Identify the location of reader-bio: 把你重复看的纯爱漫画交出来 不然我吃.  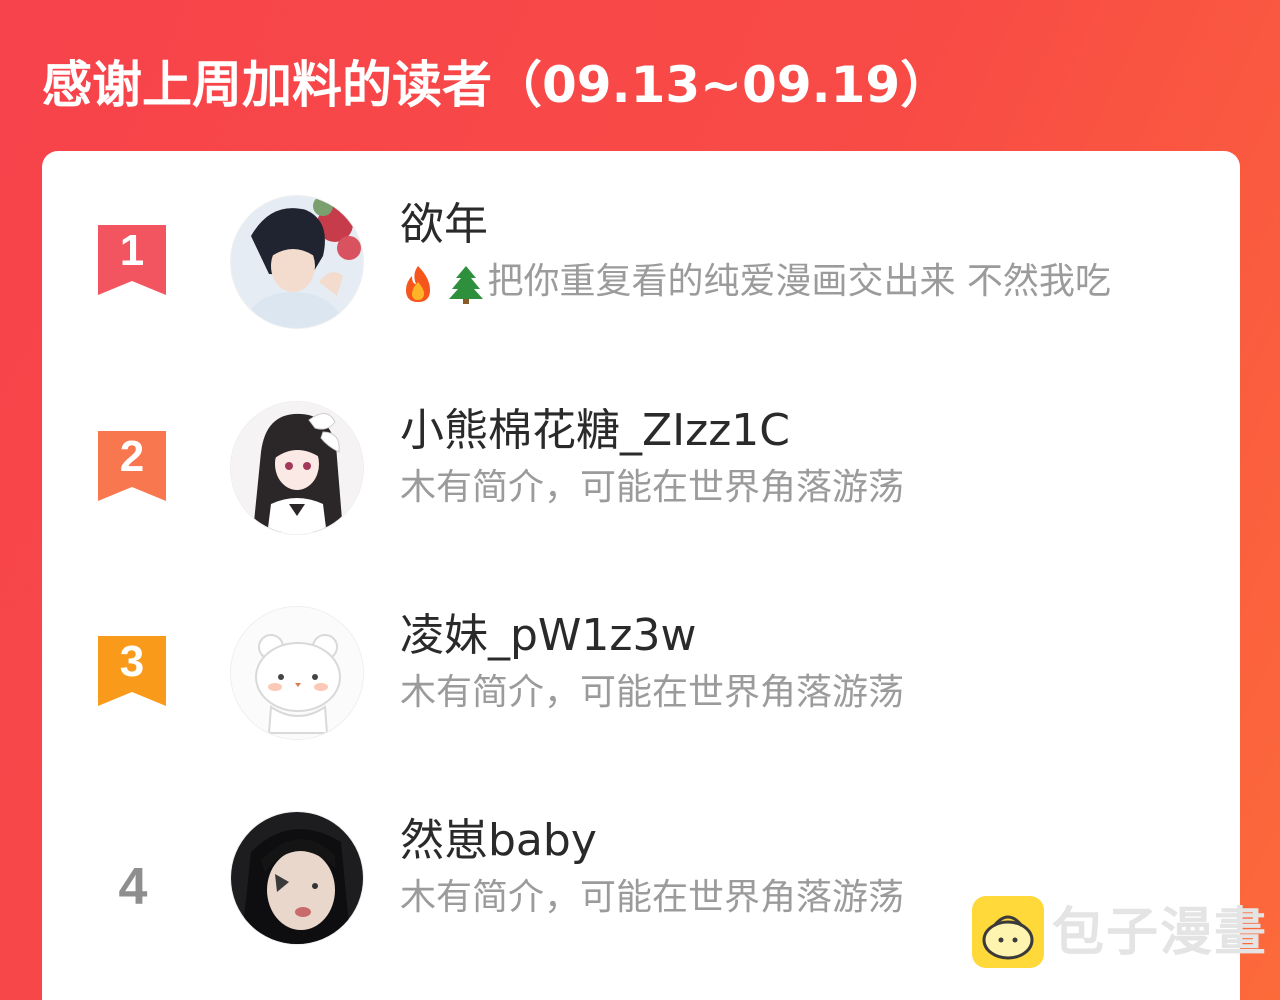
(790, 282).